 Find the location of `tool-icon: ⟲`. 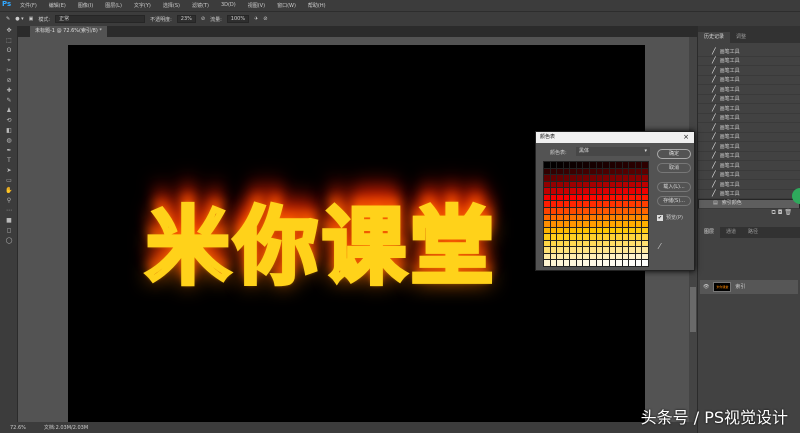

tool-icon: ⟲ is located at coordinates (9, 121).